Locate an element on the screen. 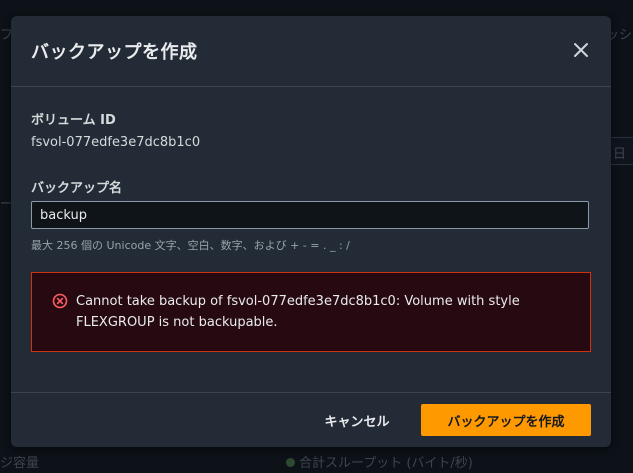  error-circle-icon is located at coordinates (60, 301).